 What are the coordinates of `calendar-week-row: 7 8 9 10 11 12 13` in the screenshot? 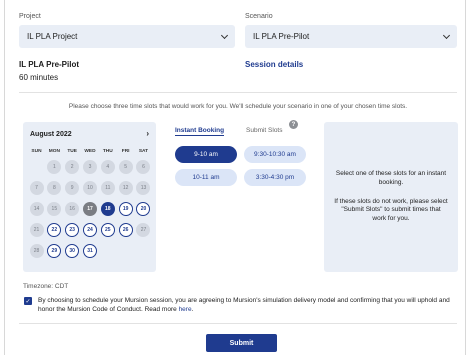 It's located at (90, 188).